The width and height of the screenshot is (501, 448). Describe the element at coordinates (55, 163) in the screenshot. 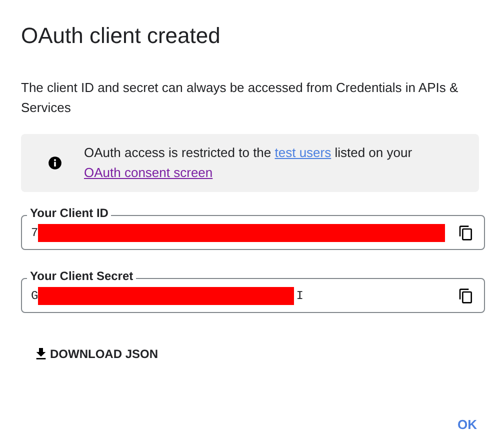

I see `info-icon` at that location.